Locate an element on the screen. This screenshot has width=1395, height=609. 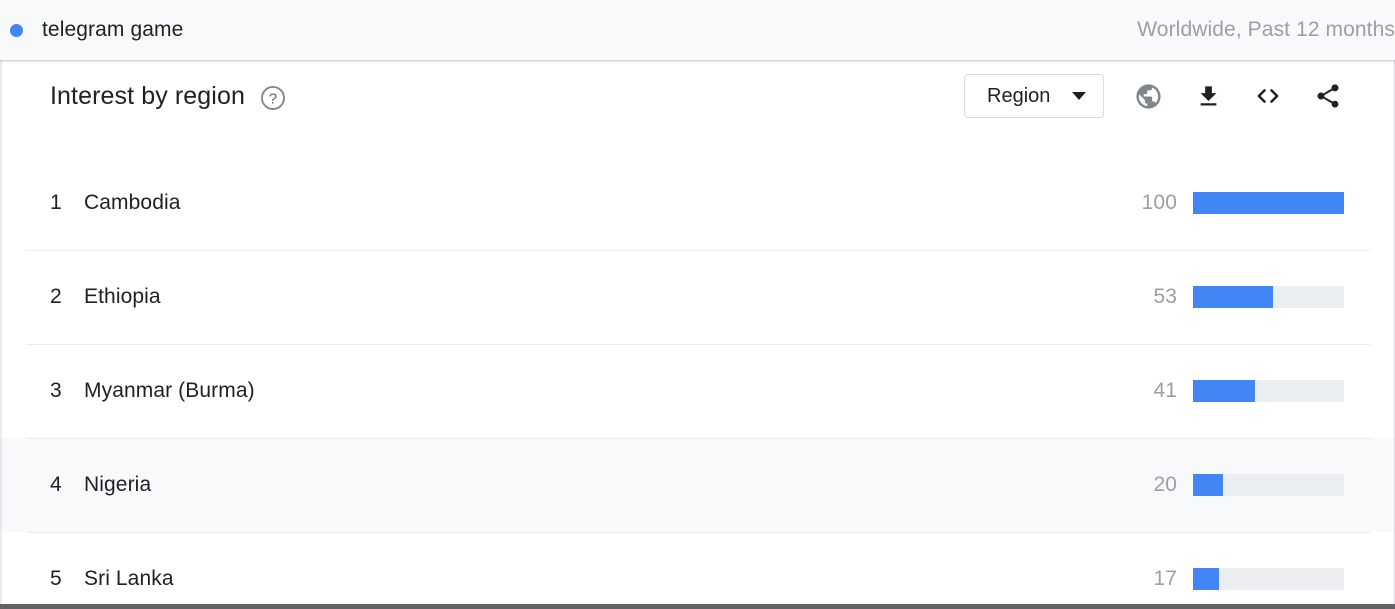
geo-metric: 100 is located at coordinates (1236, 203).